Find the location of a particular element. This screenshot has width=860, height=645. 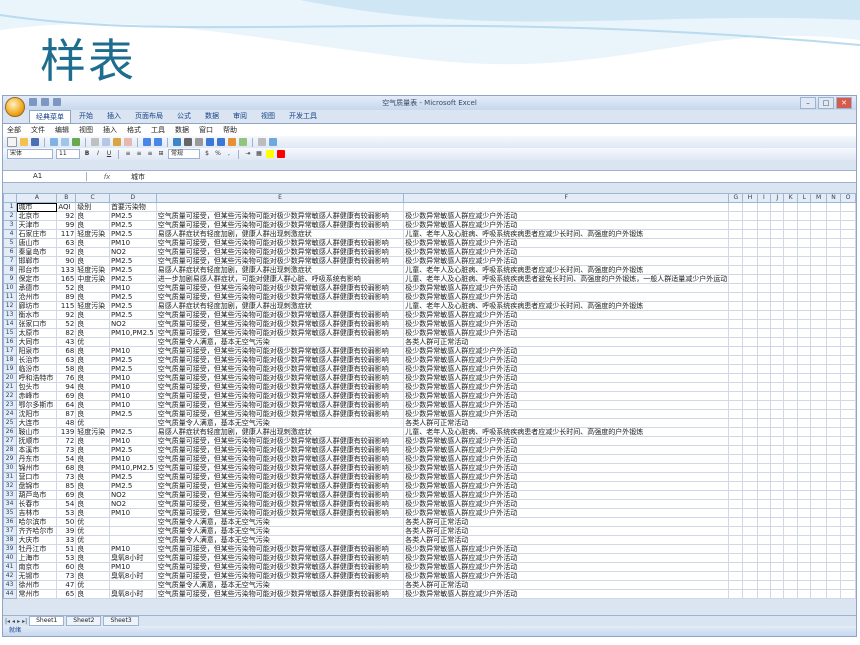

prev-sheet-icon: ◂ is located at coordinates (13, 621).